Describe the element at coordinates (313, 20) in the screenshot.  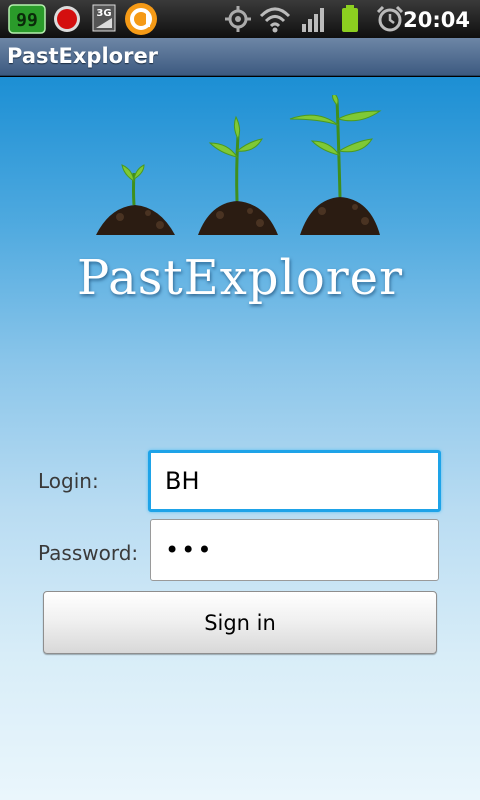
I see `signal-icon` at that location.